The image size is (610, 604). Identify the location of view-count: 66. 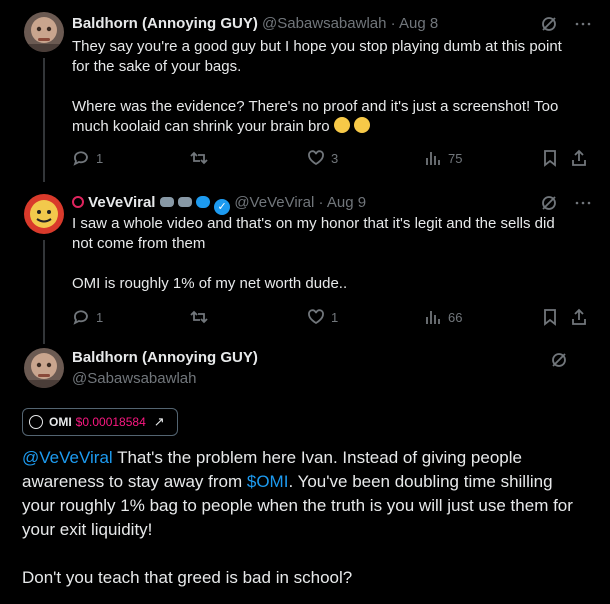
(455, 317).